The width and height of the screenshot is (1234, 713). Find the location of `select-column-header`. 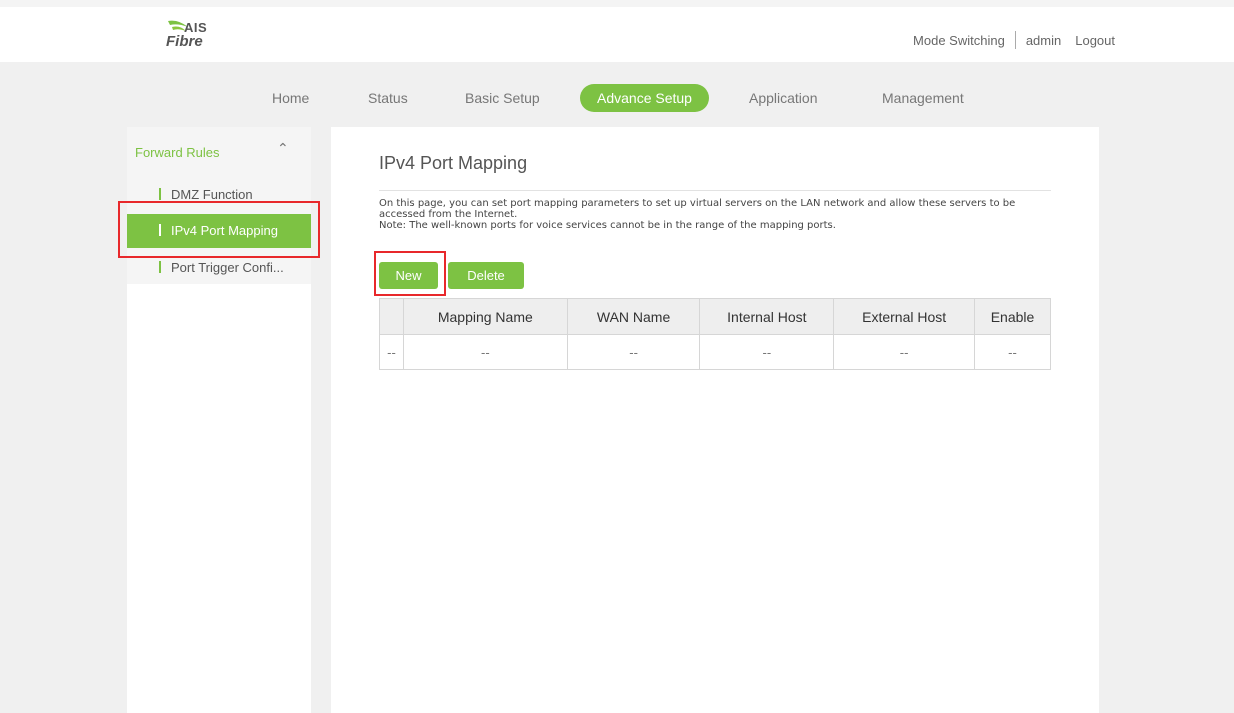

select-column-header is located at coordinates (391, 316).